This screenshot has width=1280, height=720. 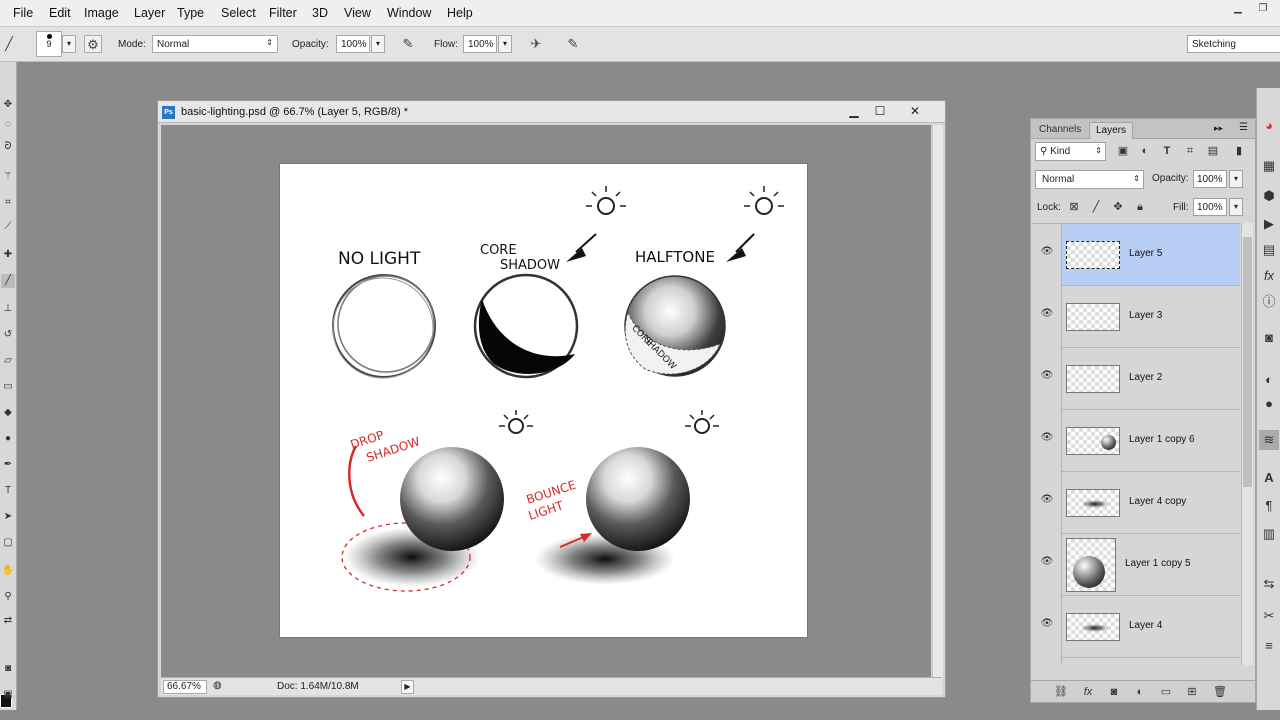 I want to click on blur-tool-icon: ◆, so click(x=8, y=413).